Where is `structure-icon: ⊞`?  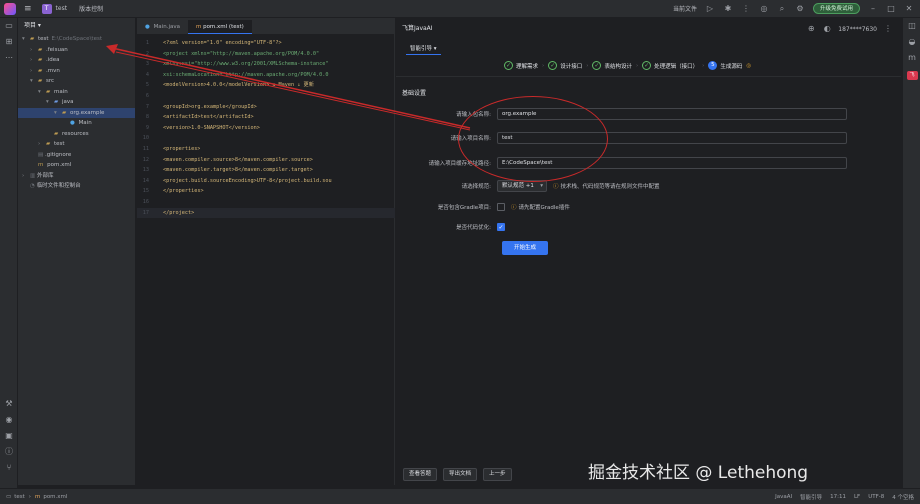 structure-icon: ⊞ is located at coordinates (9, 42).